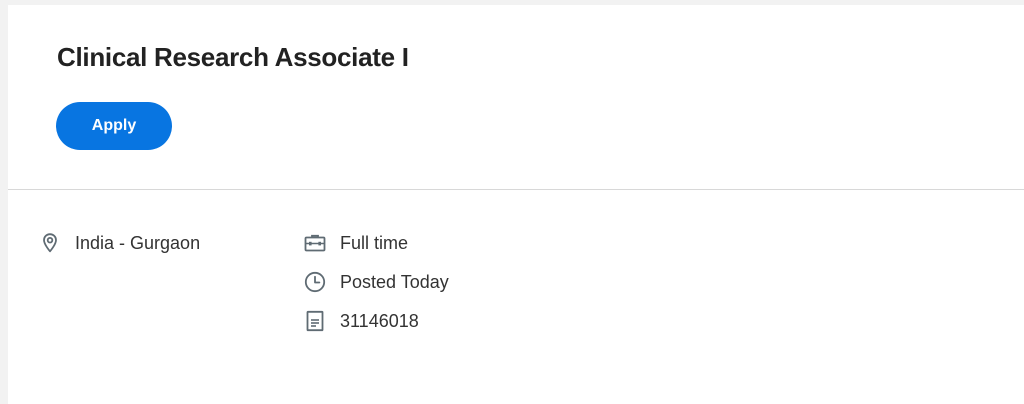 This screenshot has height=404, width=1024. I want to click on job-posted-date: Posted Today, so click(376, 282).